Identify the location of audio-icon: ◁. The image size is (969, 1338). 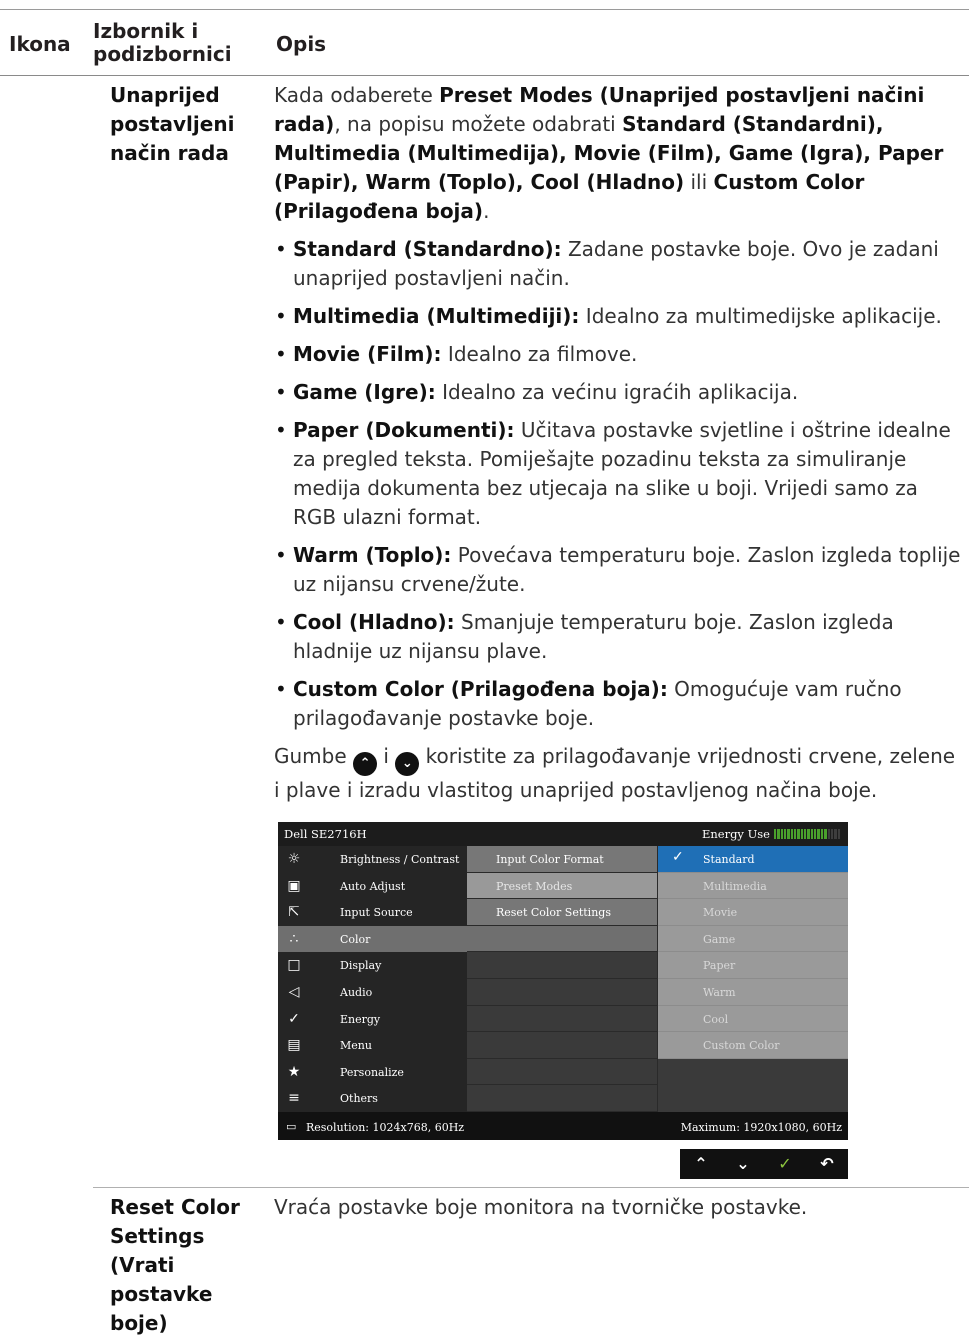
(294, 992).